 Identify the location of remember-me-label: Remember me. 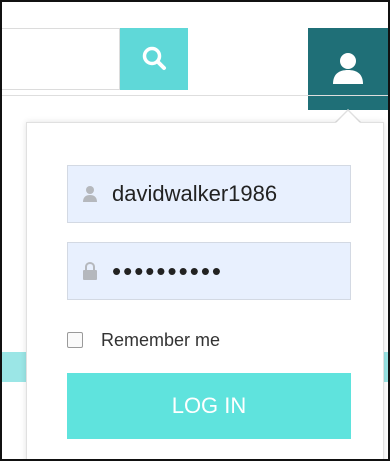
(160, 340).